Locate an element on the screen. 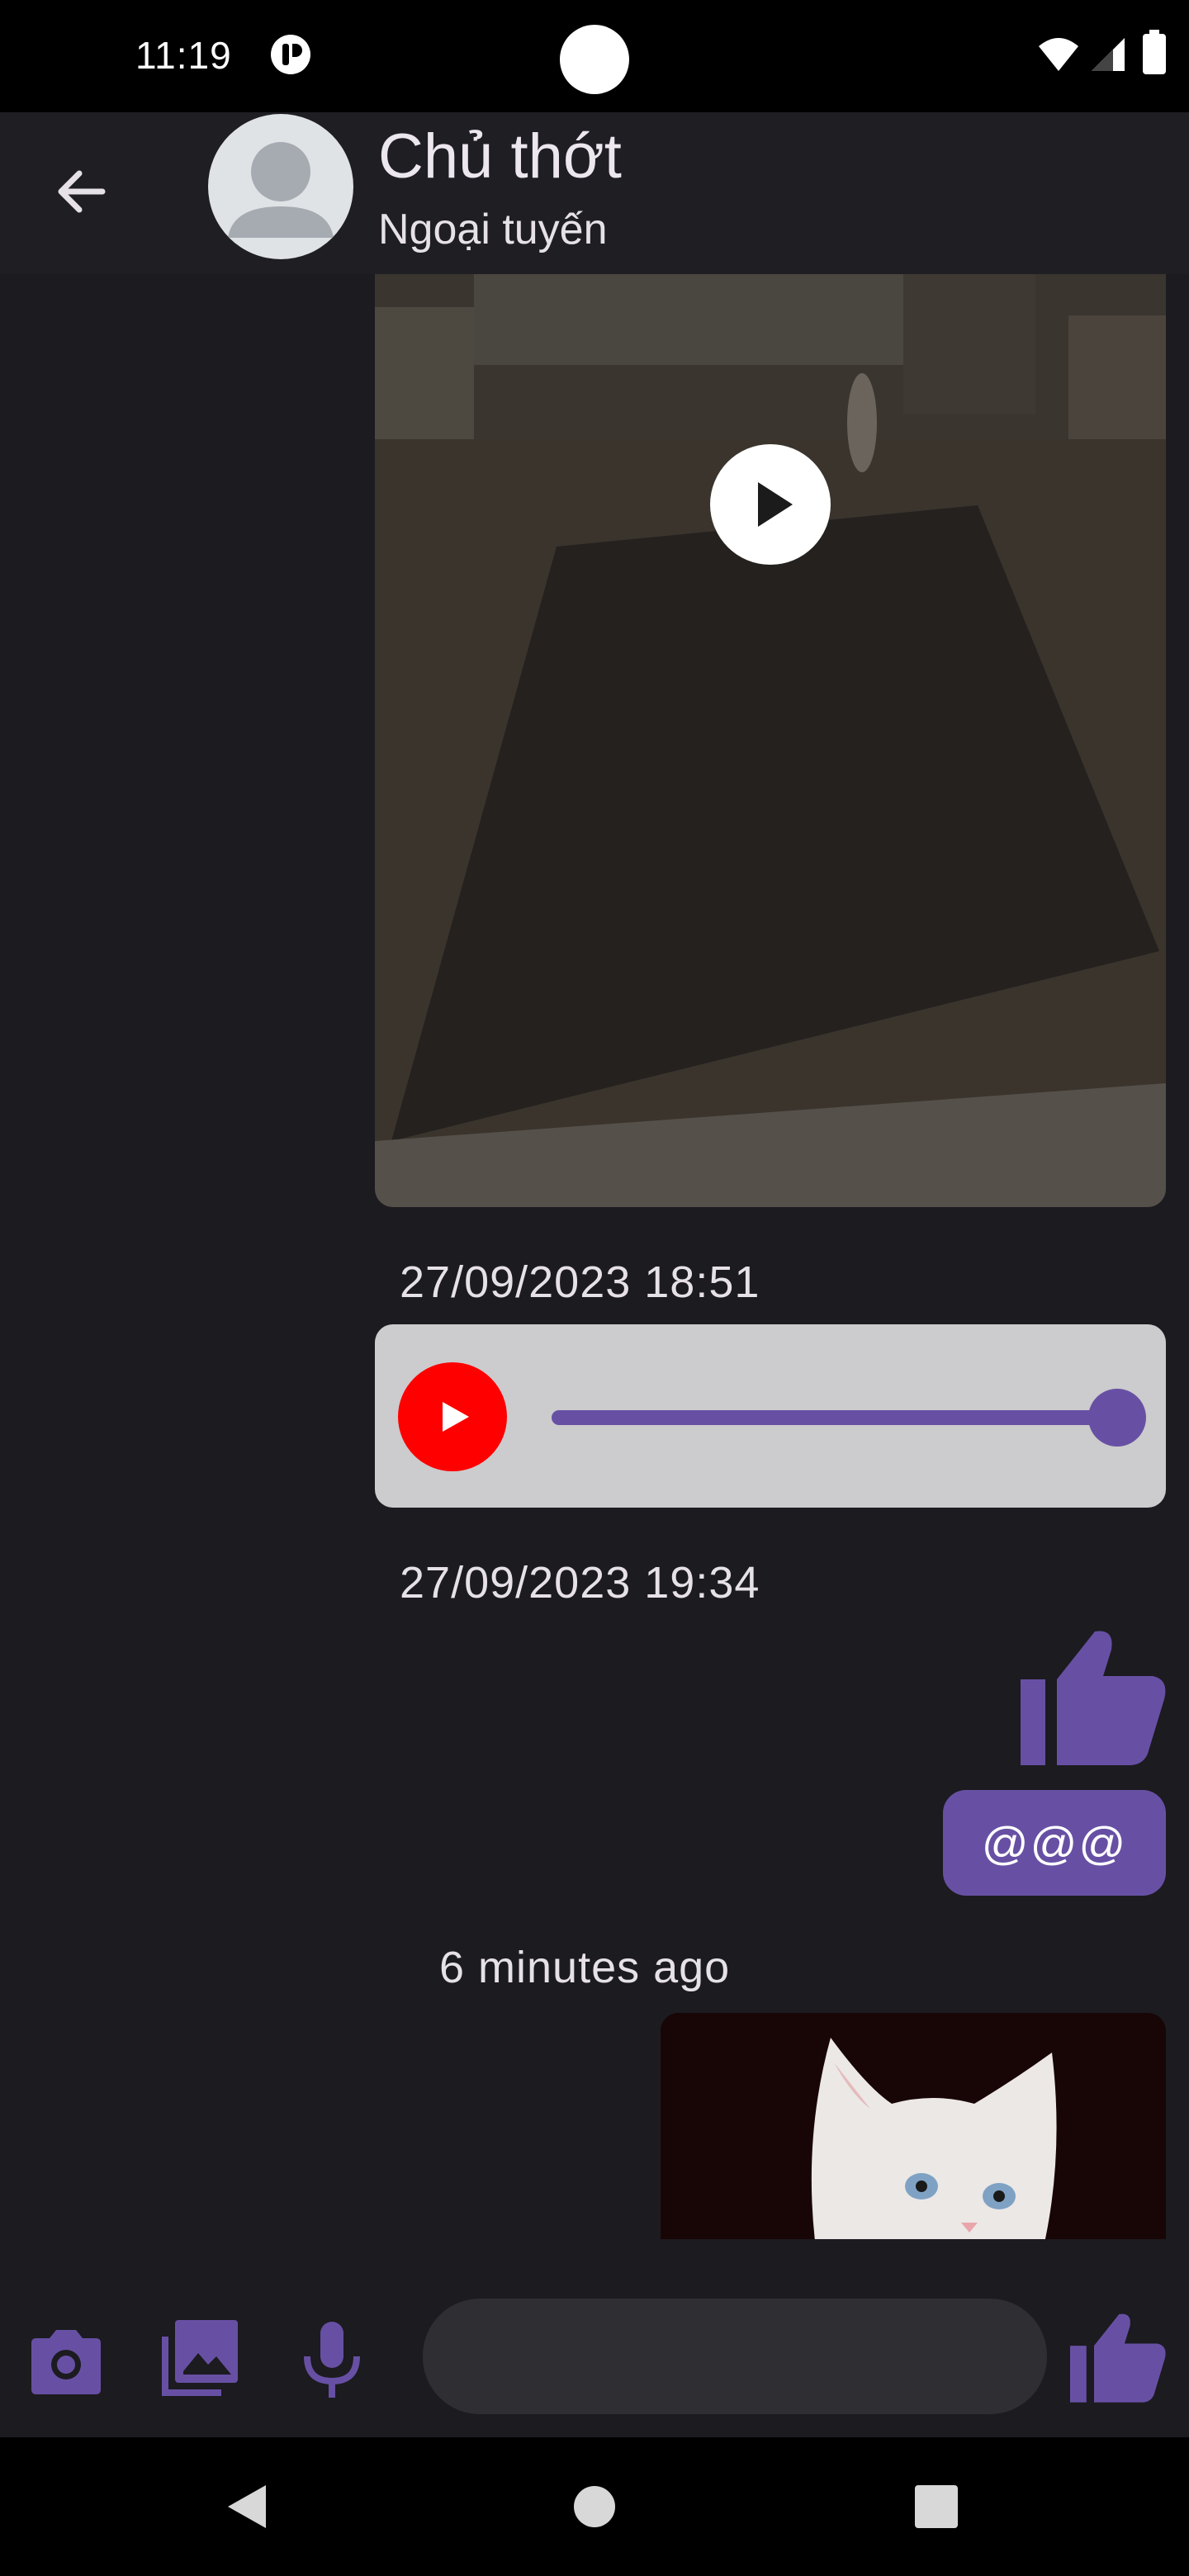 Image resolution: width=1189 pixels, height=2576 pixels. gallery-button is located at coordinates (200, 2358).